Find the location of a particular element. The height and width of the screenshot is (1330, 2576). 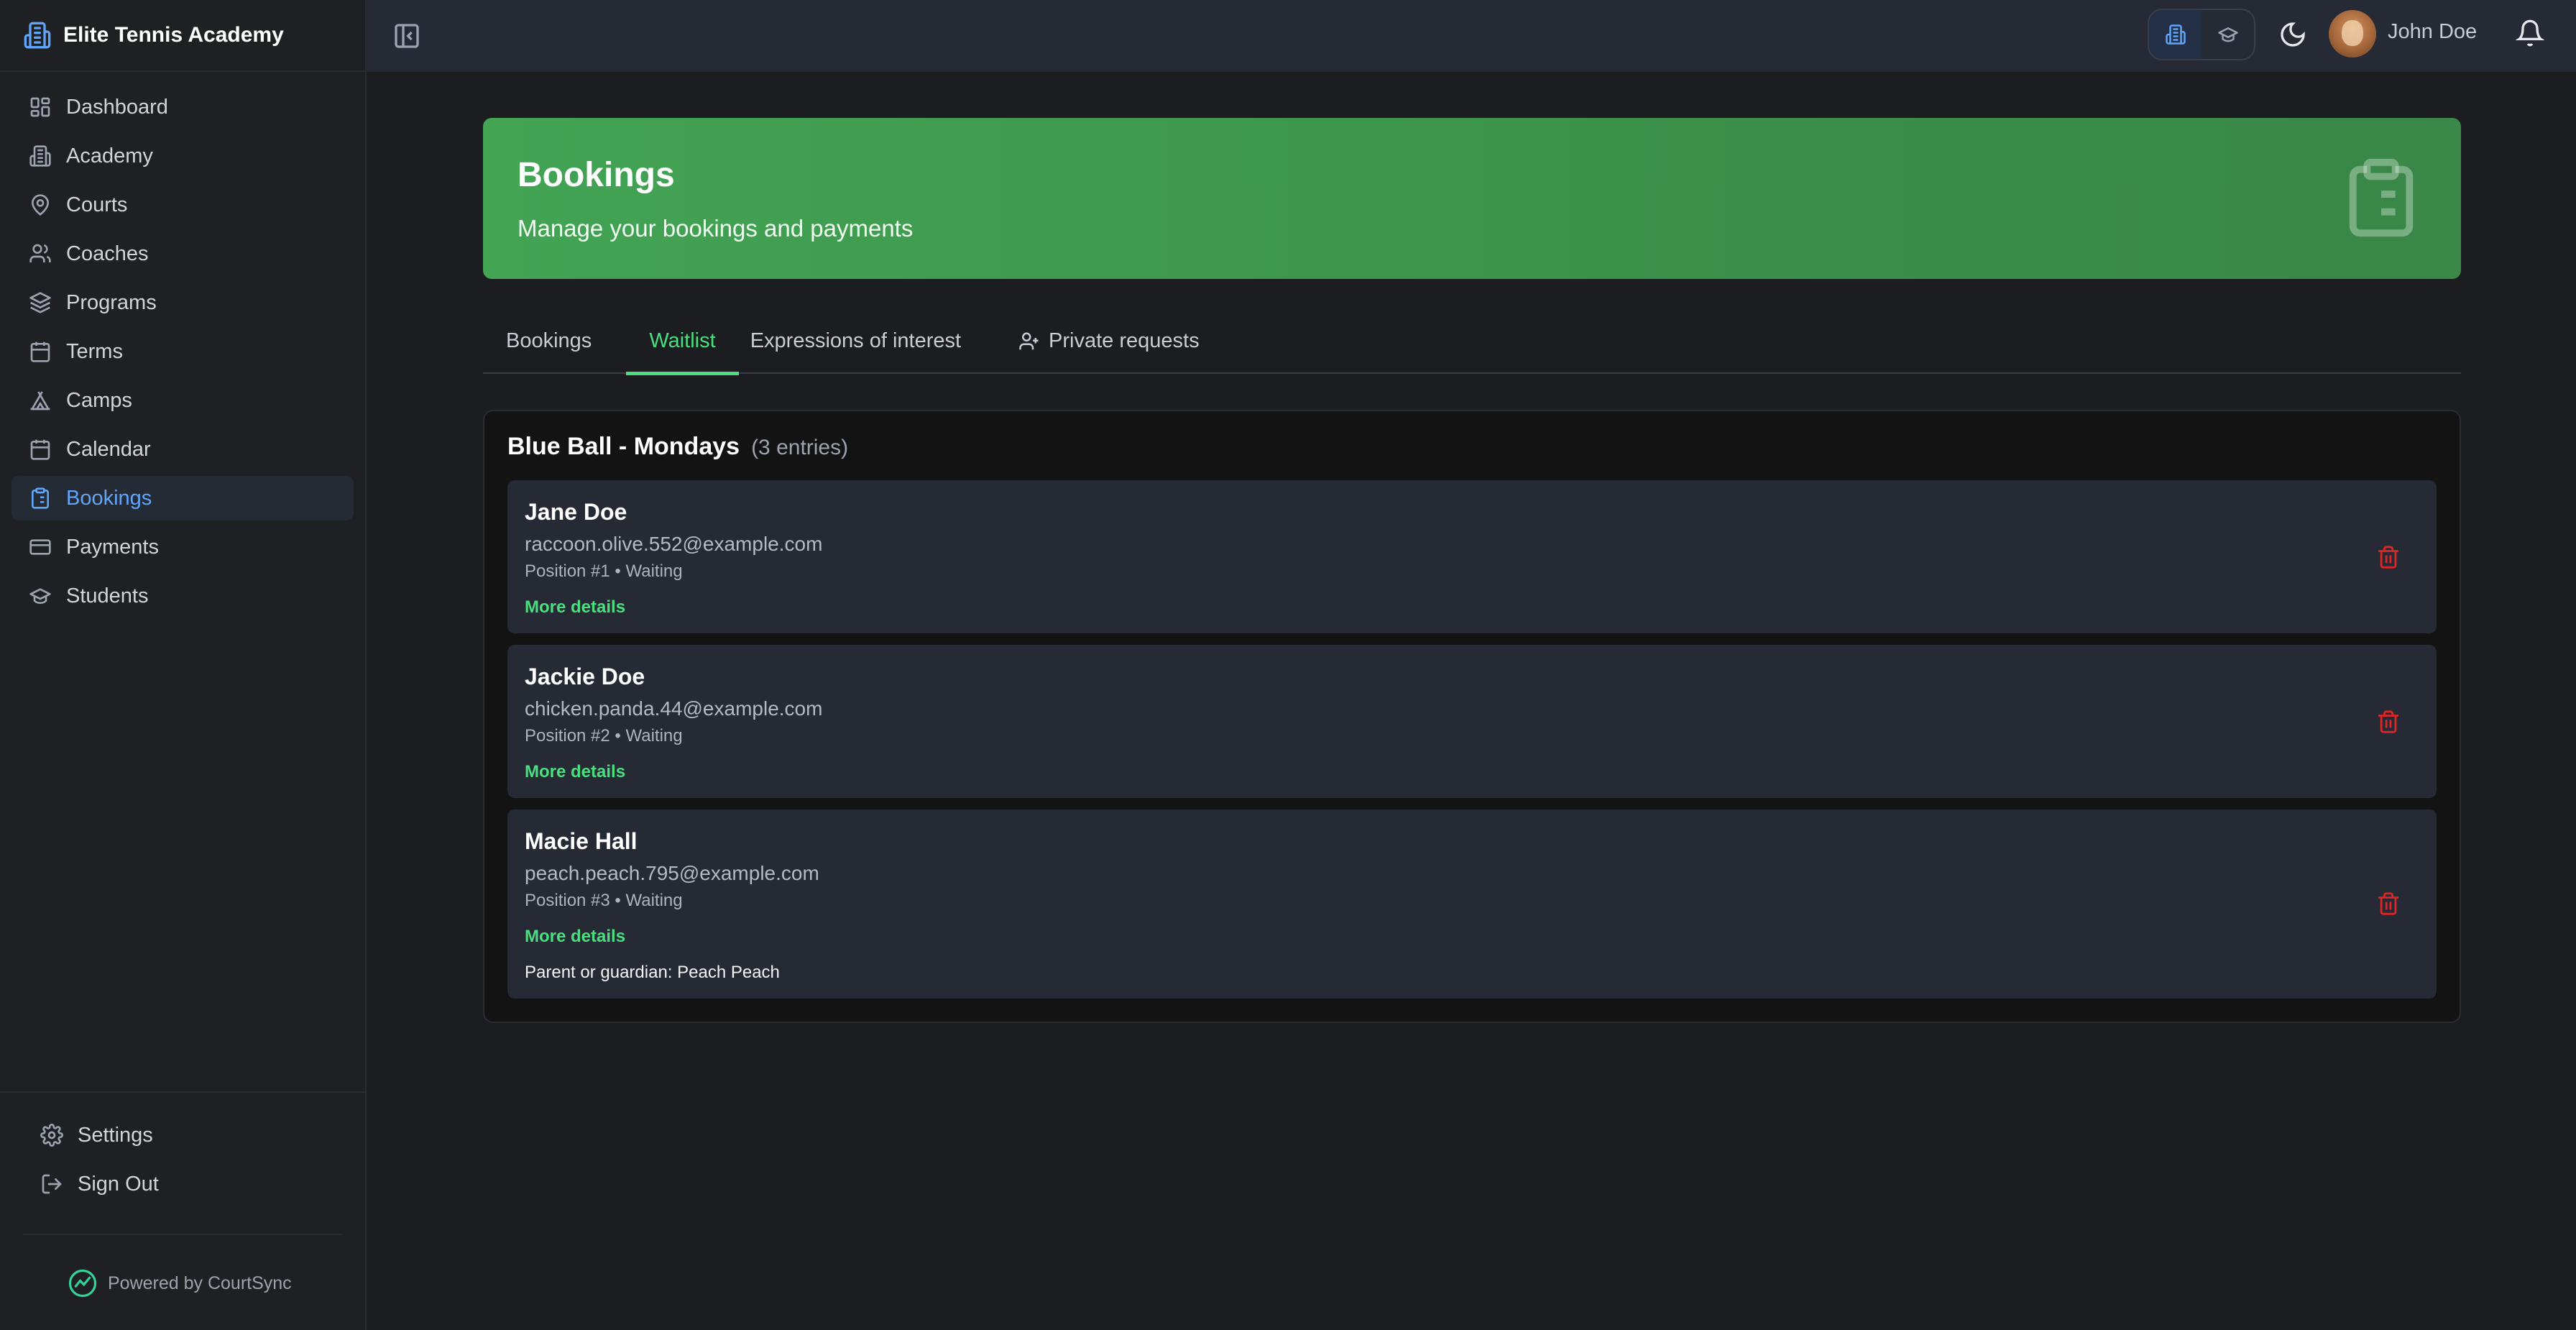

credit-card-icon is located at coordinates (40, 547).